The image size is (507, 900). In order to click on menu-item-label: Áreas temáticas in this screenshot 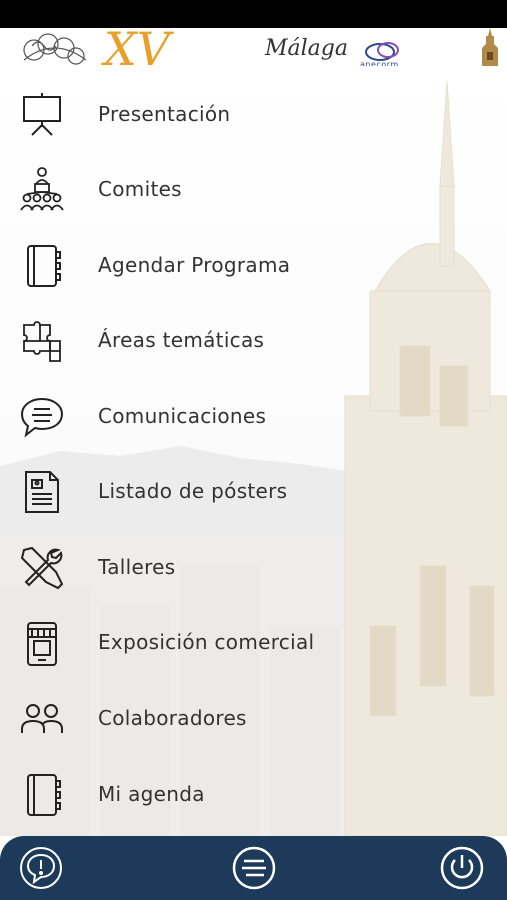, I will do `click(181, 340)`.